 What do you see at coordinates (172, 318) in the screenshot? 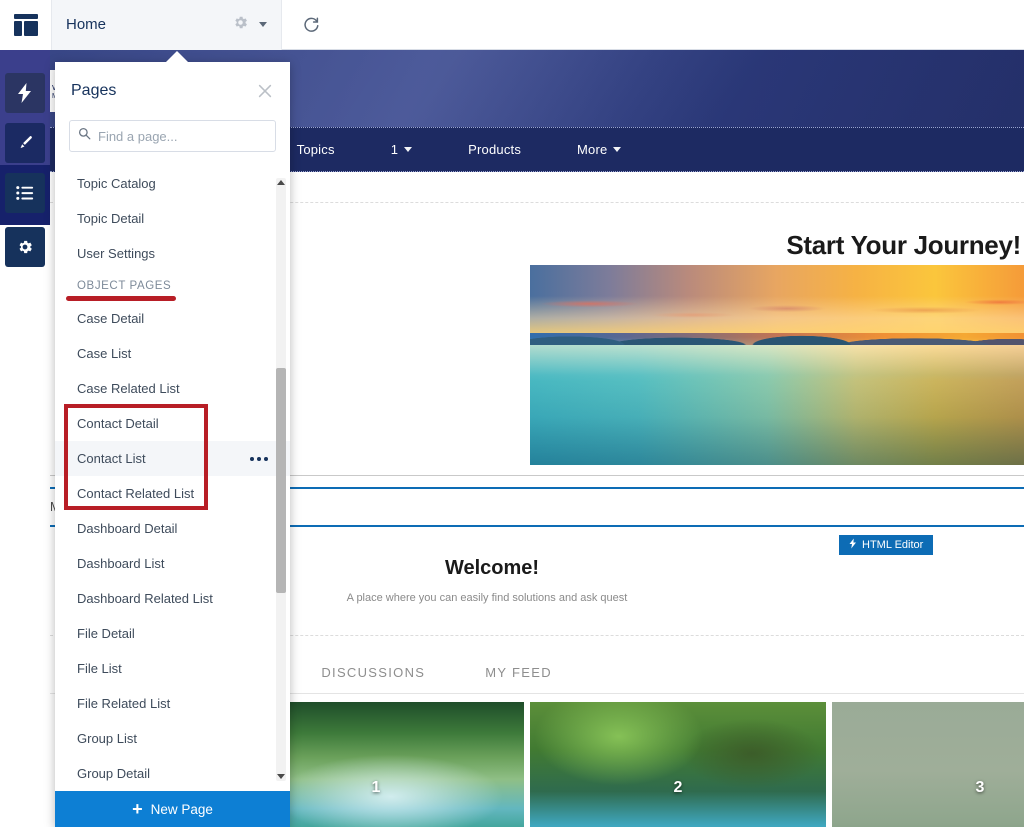
I see `sidebar-item-case-detail: Case Detail` at bounding box center [172, 318].